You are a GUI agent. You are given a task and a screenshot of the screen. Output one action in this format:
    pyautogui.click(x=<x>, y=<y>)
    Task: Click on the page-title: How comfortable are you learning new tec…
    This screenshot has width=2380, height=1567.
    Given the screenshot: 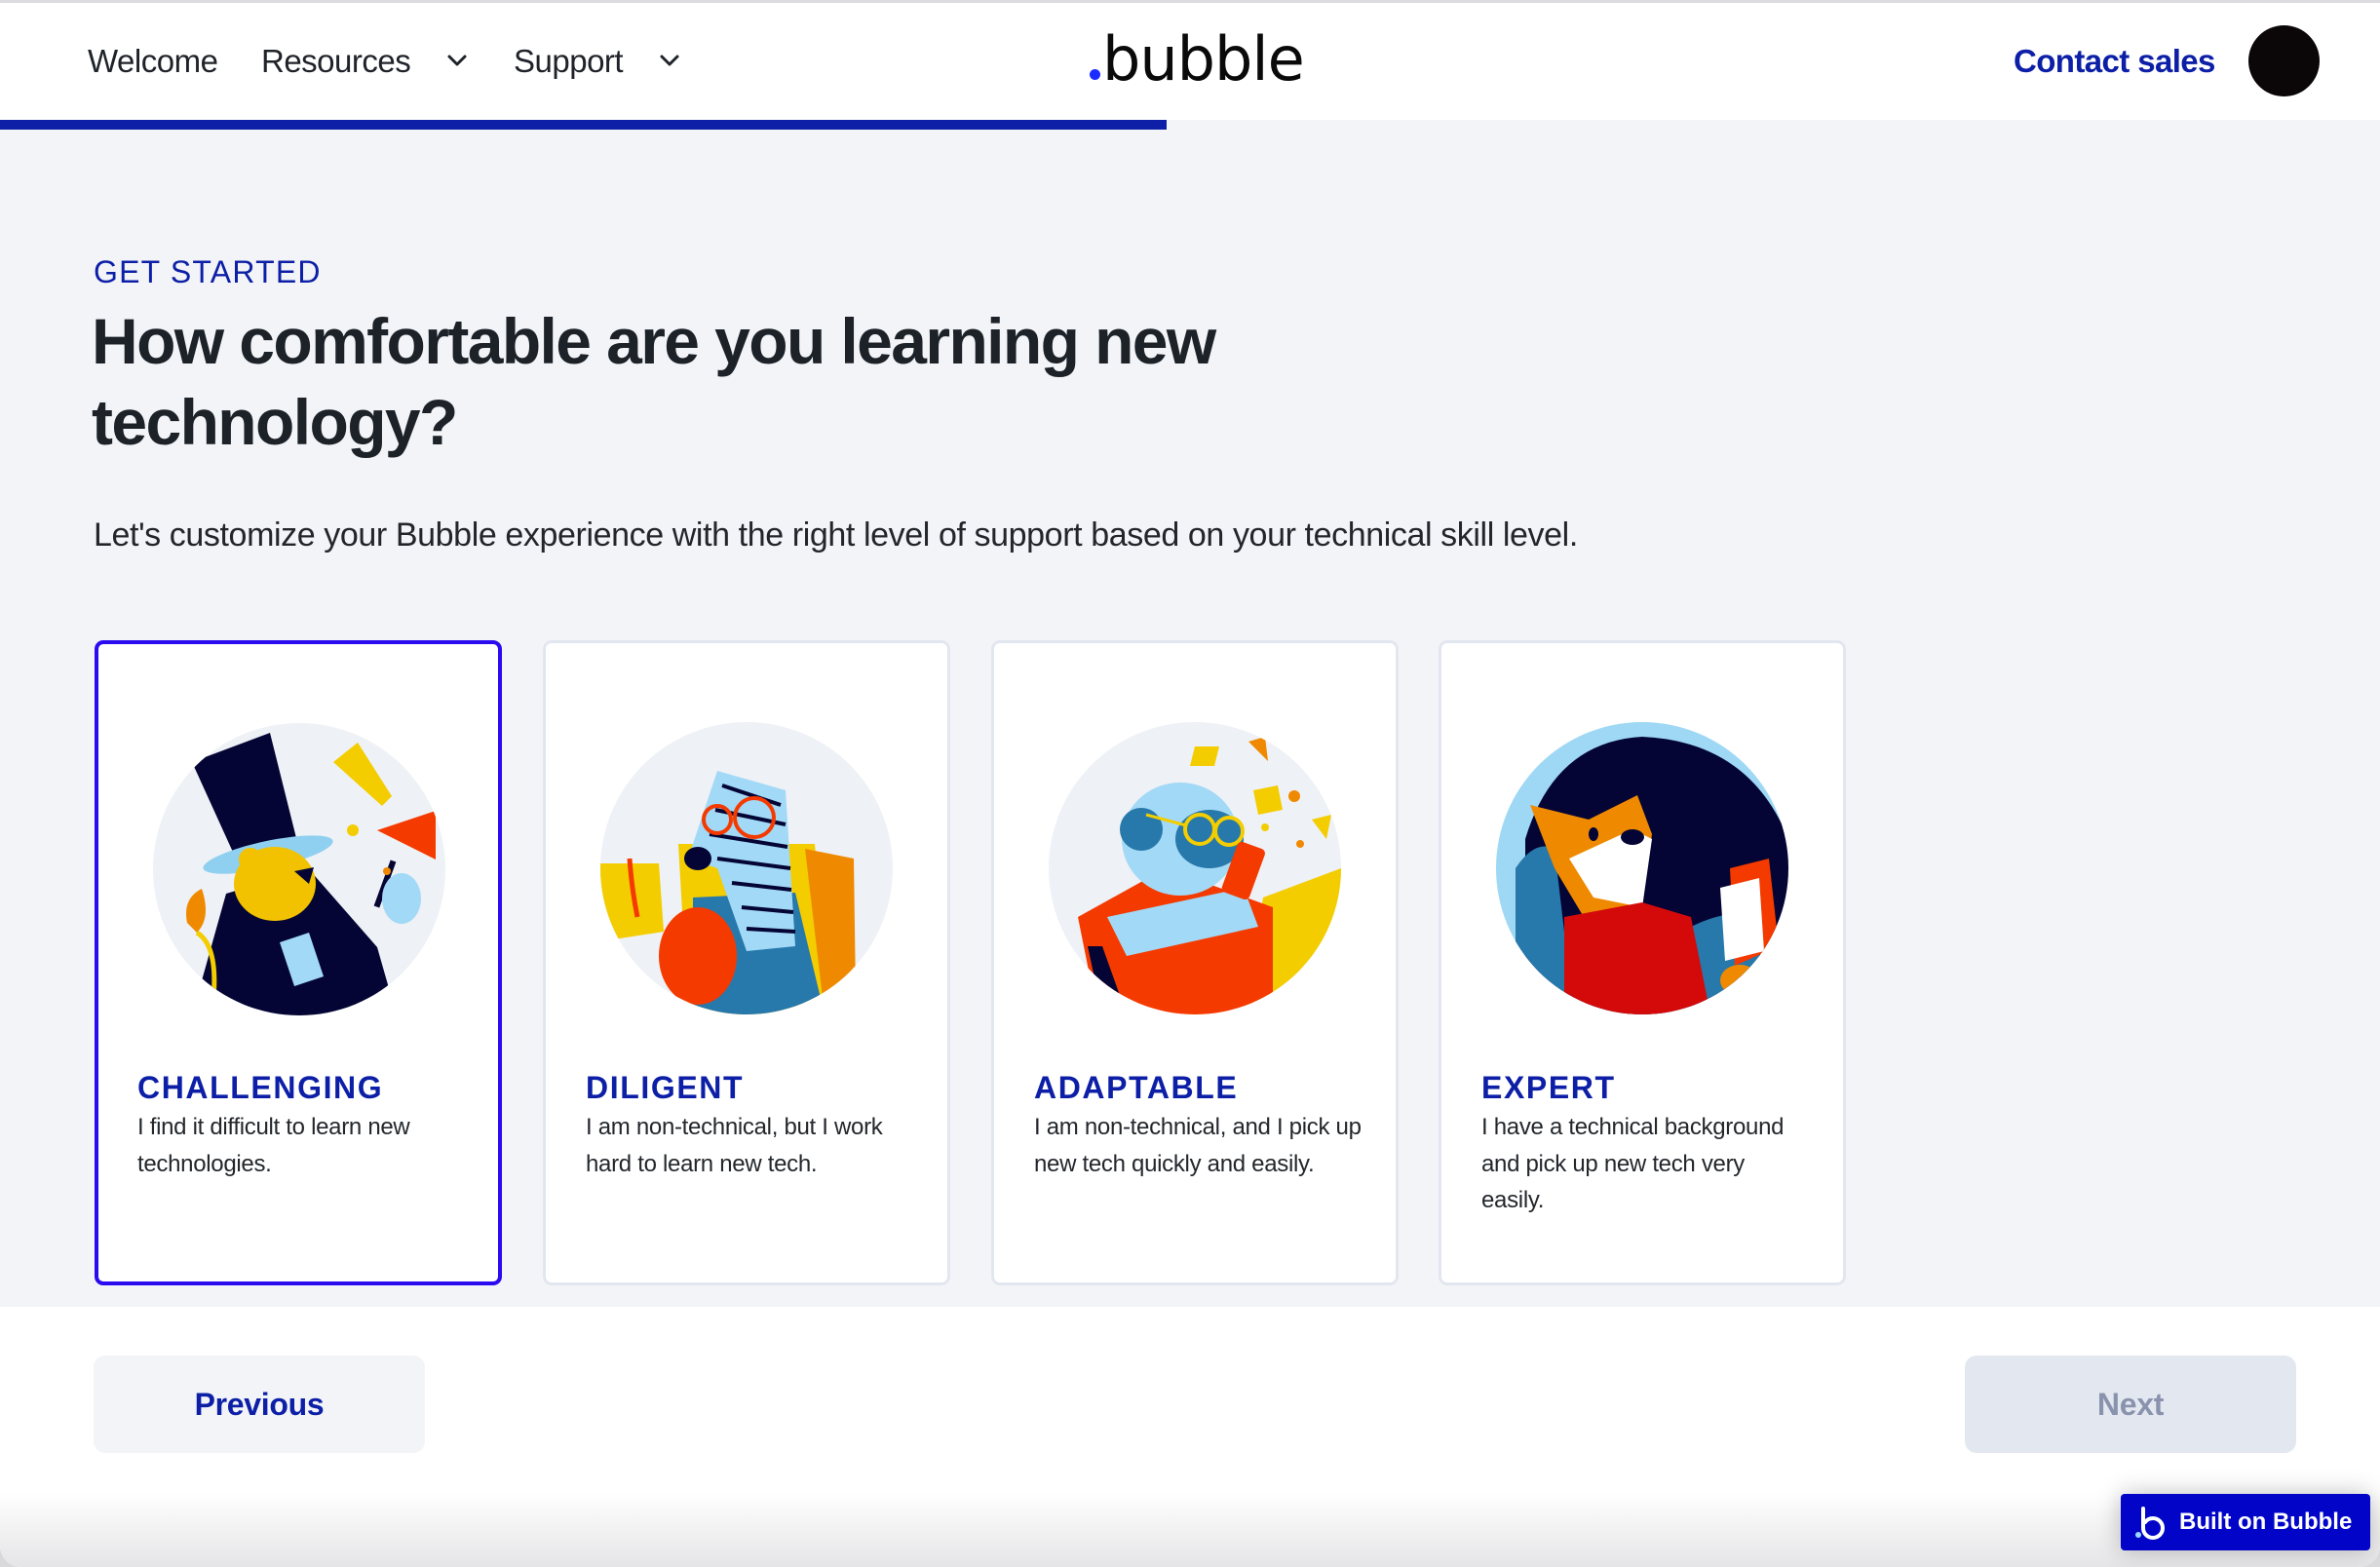 What is the action you would take?
    pyautogui.click(x=654, y=381)
    